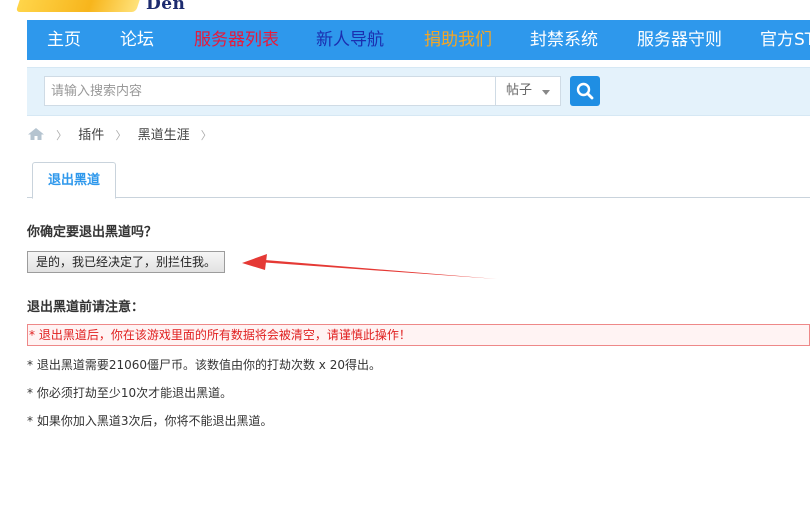 Image resolution: width=810 pixels, height=508 pixels. Describe the element at coordinates (92, 232) in the screenshot. I see `confirm-question: 你确定要退出黑道吗？` at that location.